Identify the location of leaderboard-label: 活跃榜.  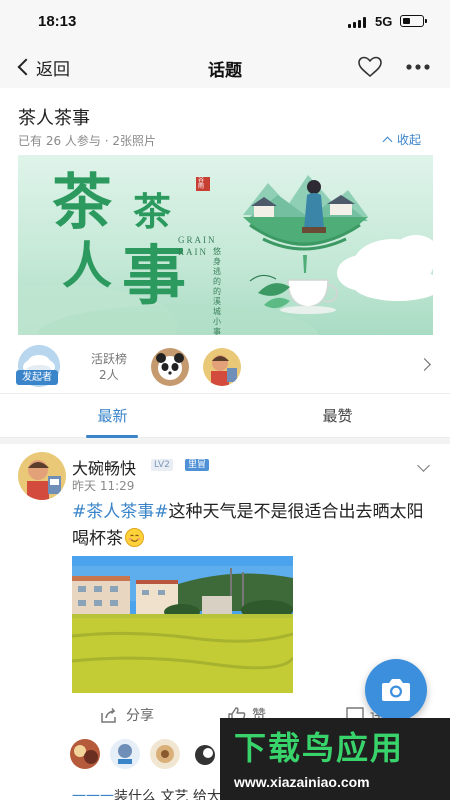
(109, 359).